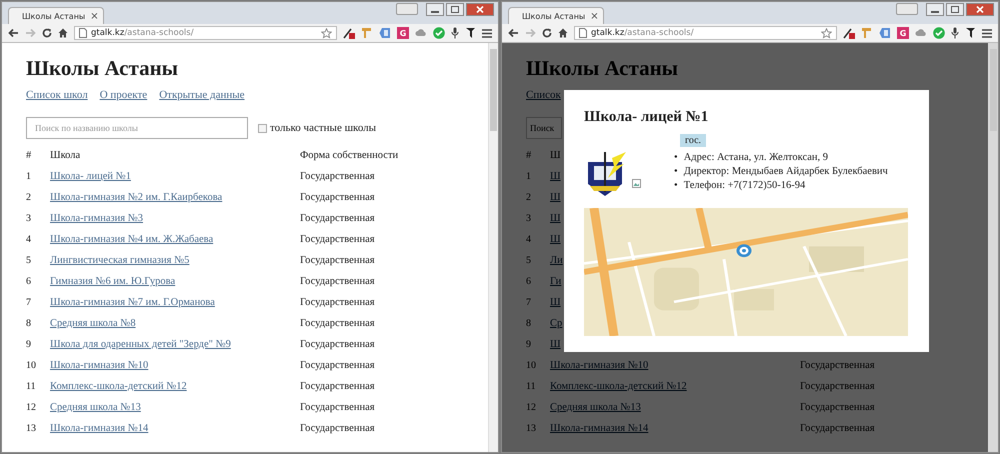  Describe the element at coordinates (556, 281) in the screenshot. I see `school-link: Ги` at that location.